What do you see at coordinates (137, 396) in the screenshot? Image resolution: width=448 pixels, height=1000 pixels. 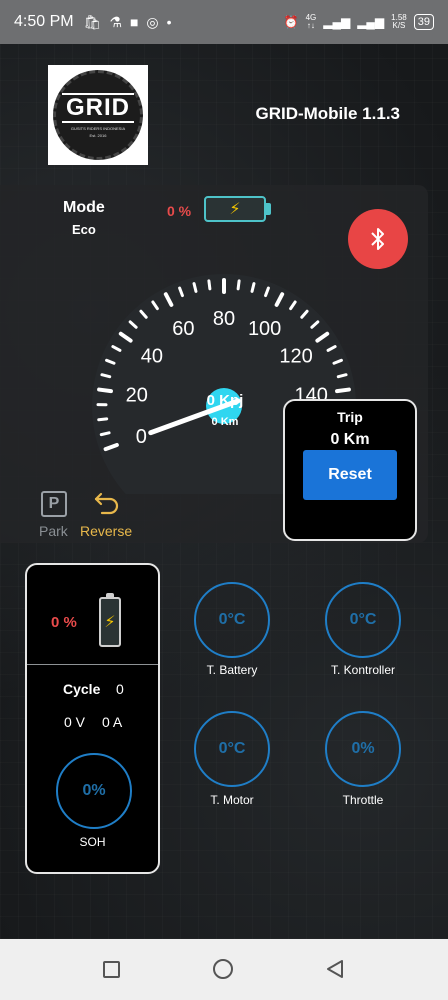 I see `gauge-label: 20` at bounding box center [137, 396].